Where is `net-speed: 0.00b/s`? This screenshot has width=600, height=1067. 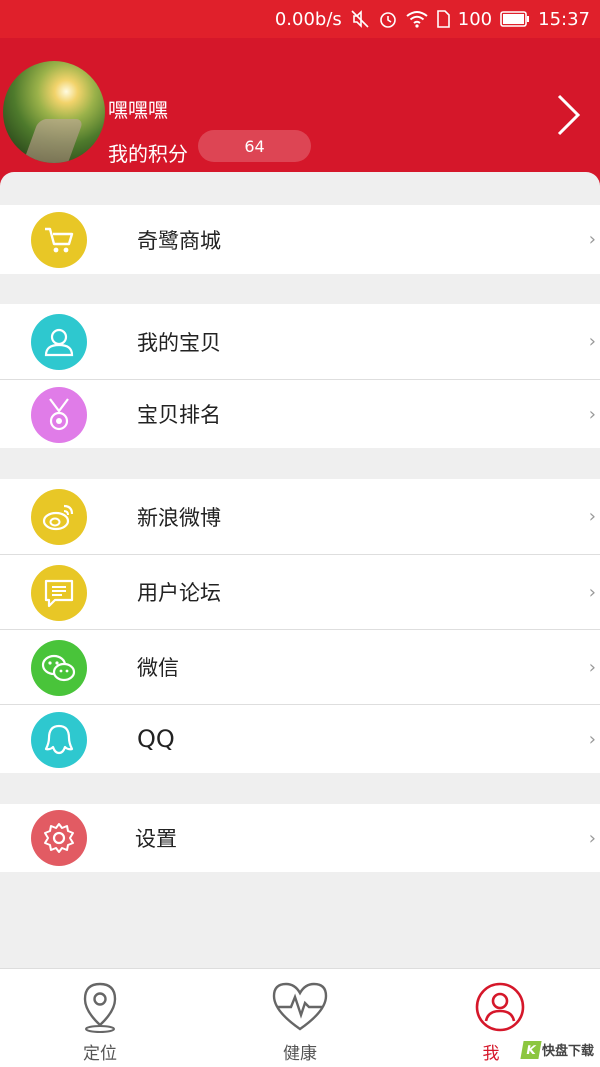
net-speed: 0.00b/s is located at coordinates (308, 19).